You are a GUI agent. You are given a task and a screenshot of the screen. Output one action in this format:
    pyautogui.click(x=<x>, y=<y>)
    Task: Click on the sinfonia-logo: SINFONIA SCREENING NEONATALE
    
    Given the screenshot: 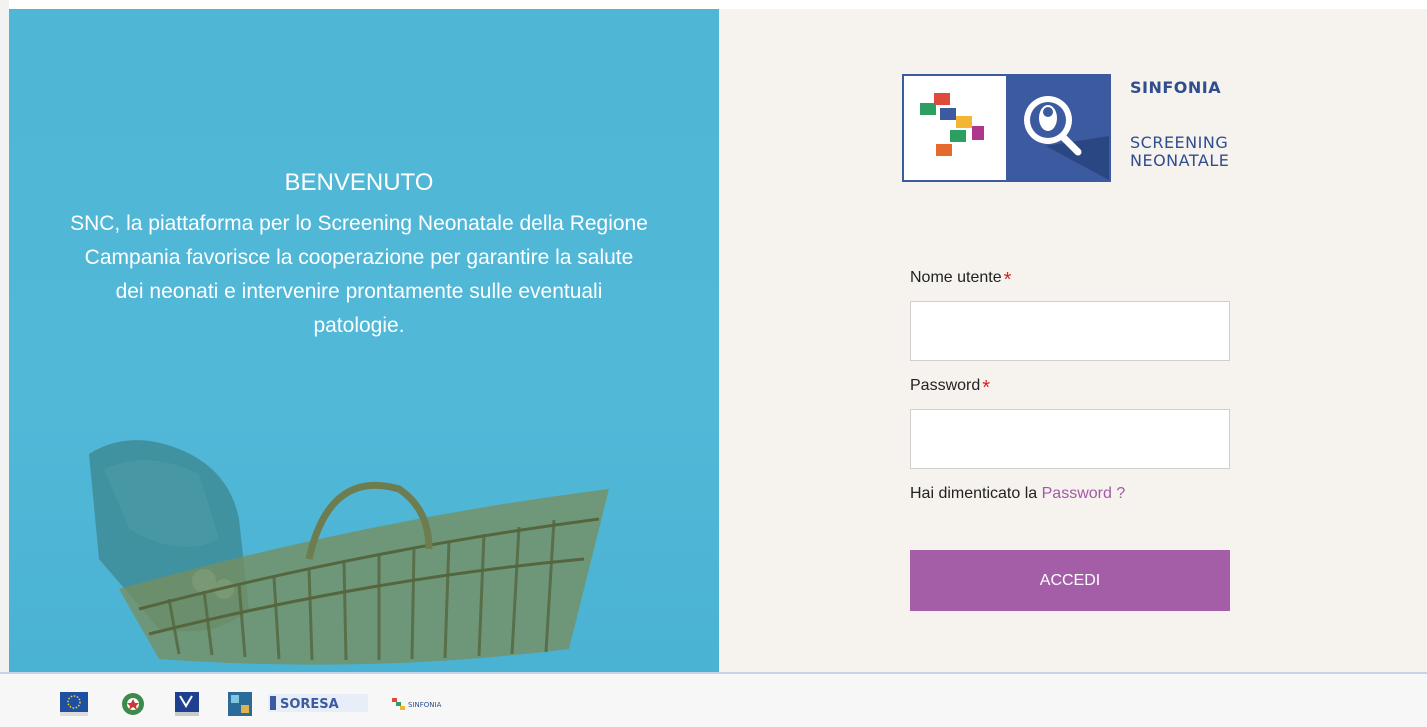 What is the action you would take?
    pyautogui.click(x=1082, y=129)
    